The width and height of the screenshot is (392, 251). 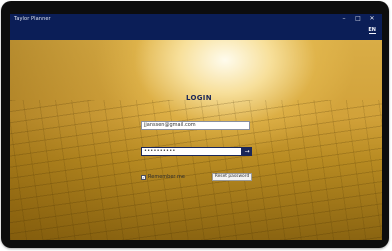 I want to click on remember-me-label: Remember me, so click(x=166, y=177).